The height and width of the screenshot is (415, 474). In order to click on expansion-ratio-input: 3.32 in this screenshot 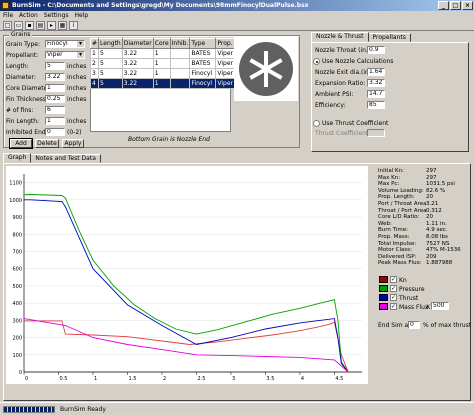, I will do `click(376, 83)`.